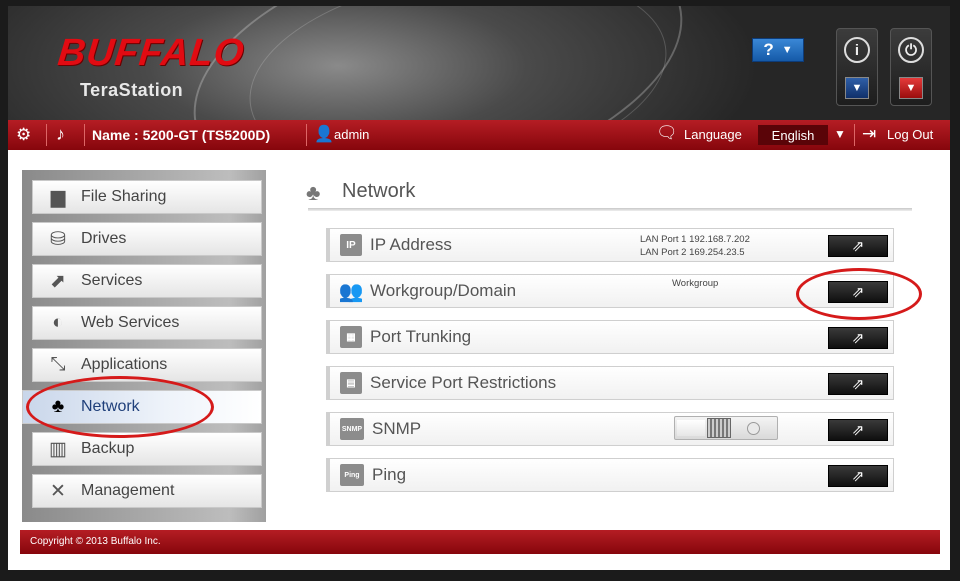  Describe the element at coordinates (869, 134) in the screenshot. I see `logout-icon: ⇥` at that location.